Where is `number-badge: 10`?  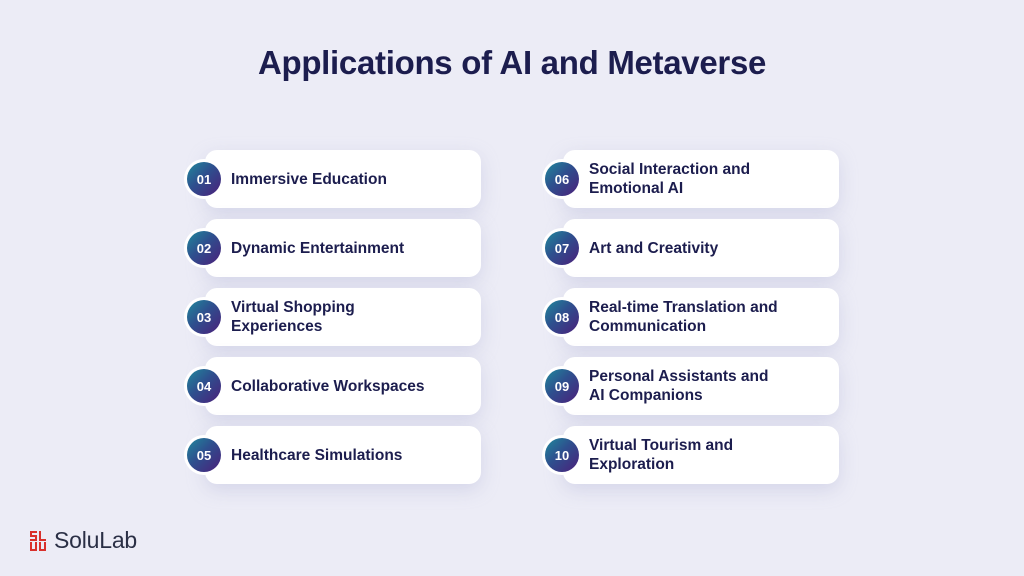
number-badge: 10 is located at coordinates (562, 455).